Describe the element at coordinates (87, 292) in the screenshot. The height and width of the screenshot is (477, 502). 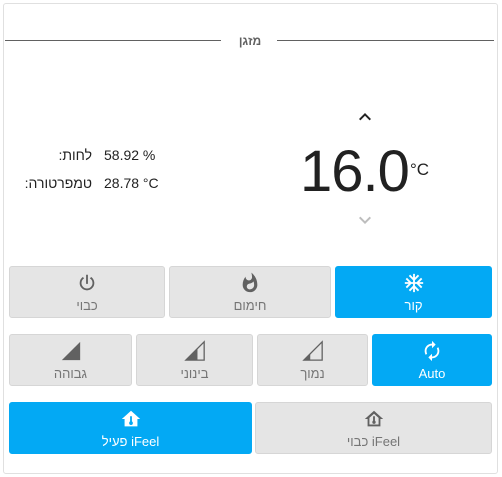
I see `mode-off-button: כבוי` at that location.